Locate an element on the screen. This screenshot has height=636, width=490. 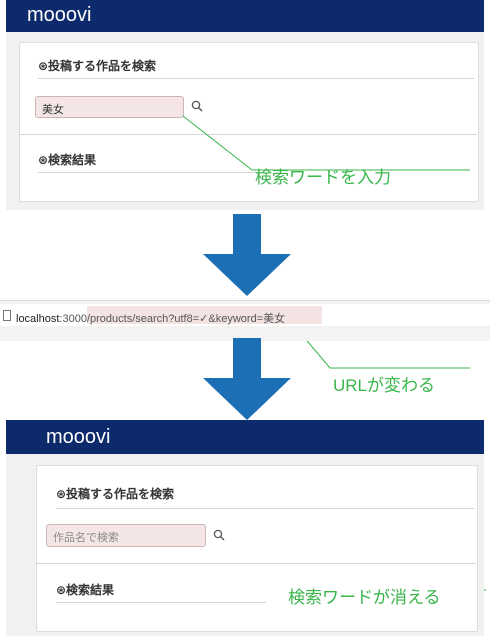
brand-logo: mooovi is located at coordinates (78, 437).